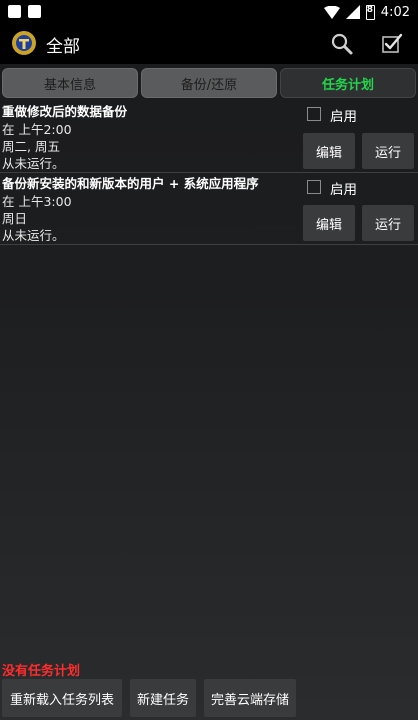 This screenshot has height=720, width=418. I want to click on tab-schedules: 任务计划, so click(348, 83).